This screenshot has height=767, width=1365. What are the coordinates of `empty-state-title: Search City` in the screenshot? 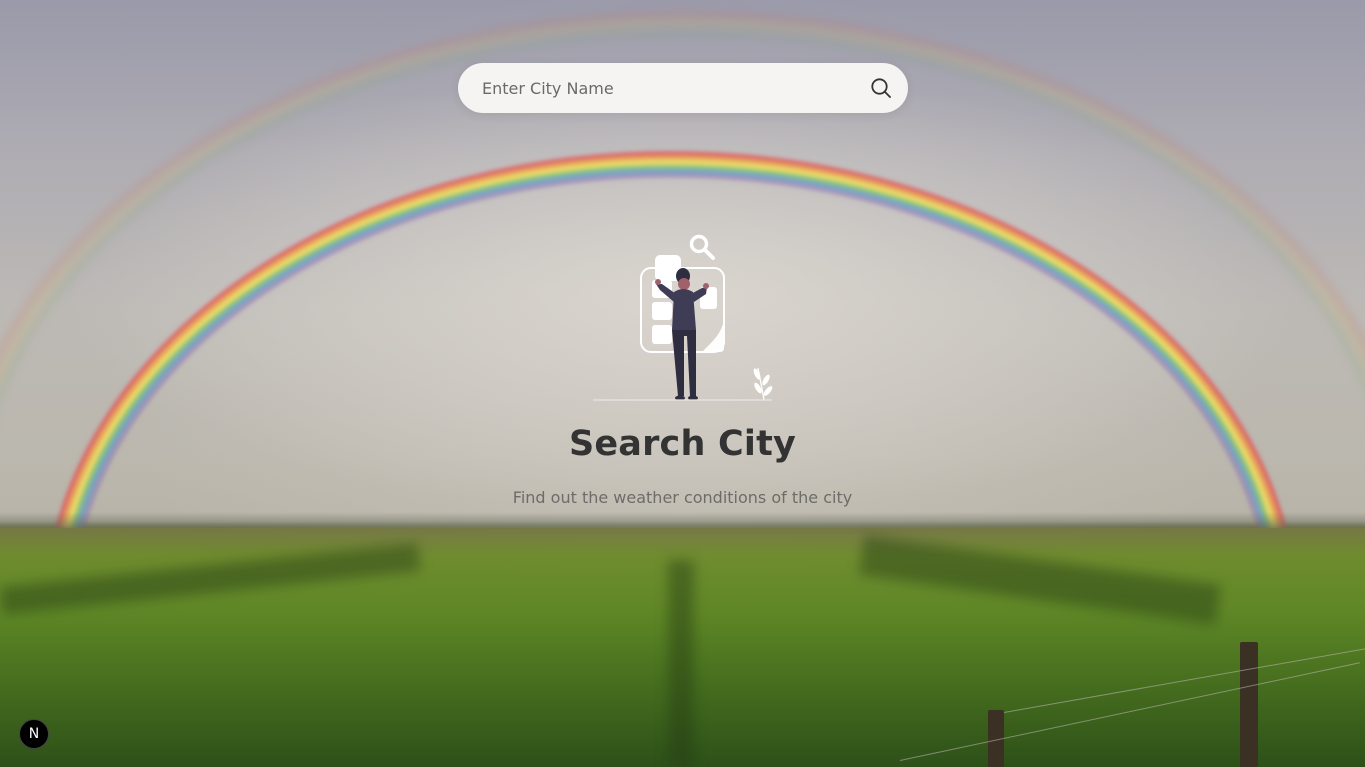 It's located at (682, 444).